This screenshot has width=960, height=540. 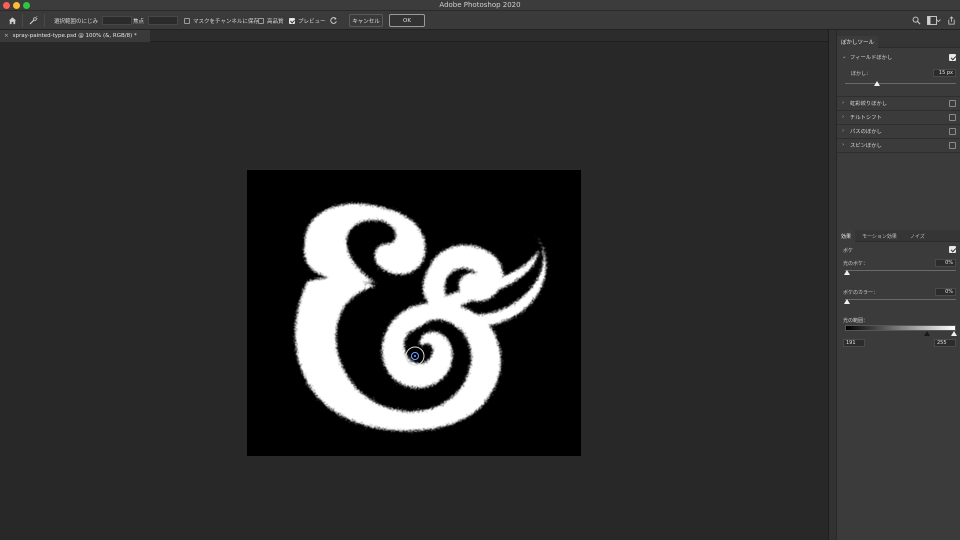 I want to click on save-mask-option: マスクをチャンネルに保存, so click(x=221, y=20).